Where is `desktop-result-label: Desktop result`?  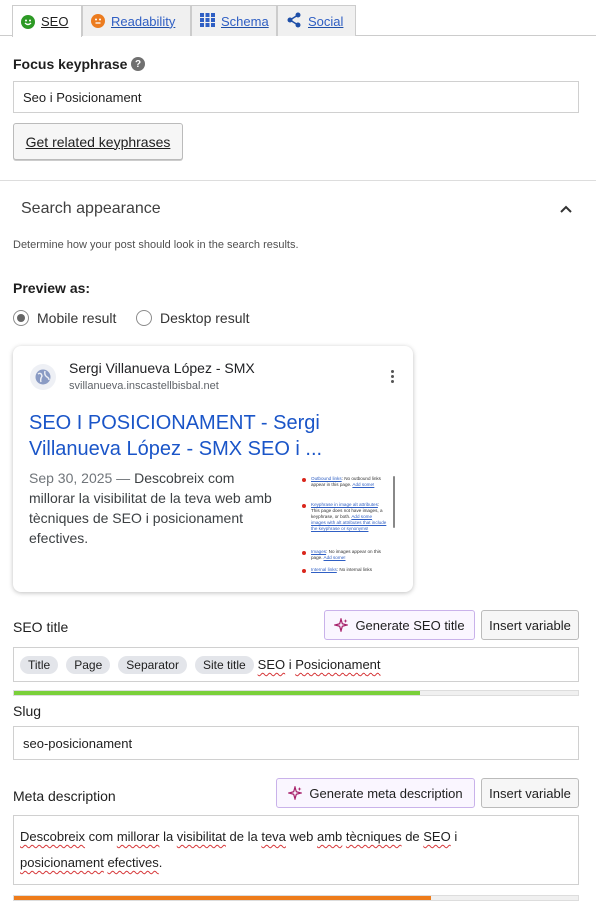
desktop-result-label: Desktop result is located at coordinates (205, 318).